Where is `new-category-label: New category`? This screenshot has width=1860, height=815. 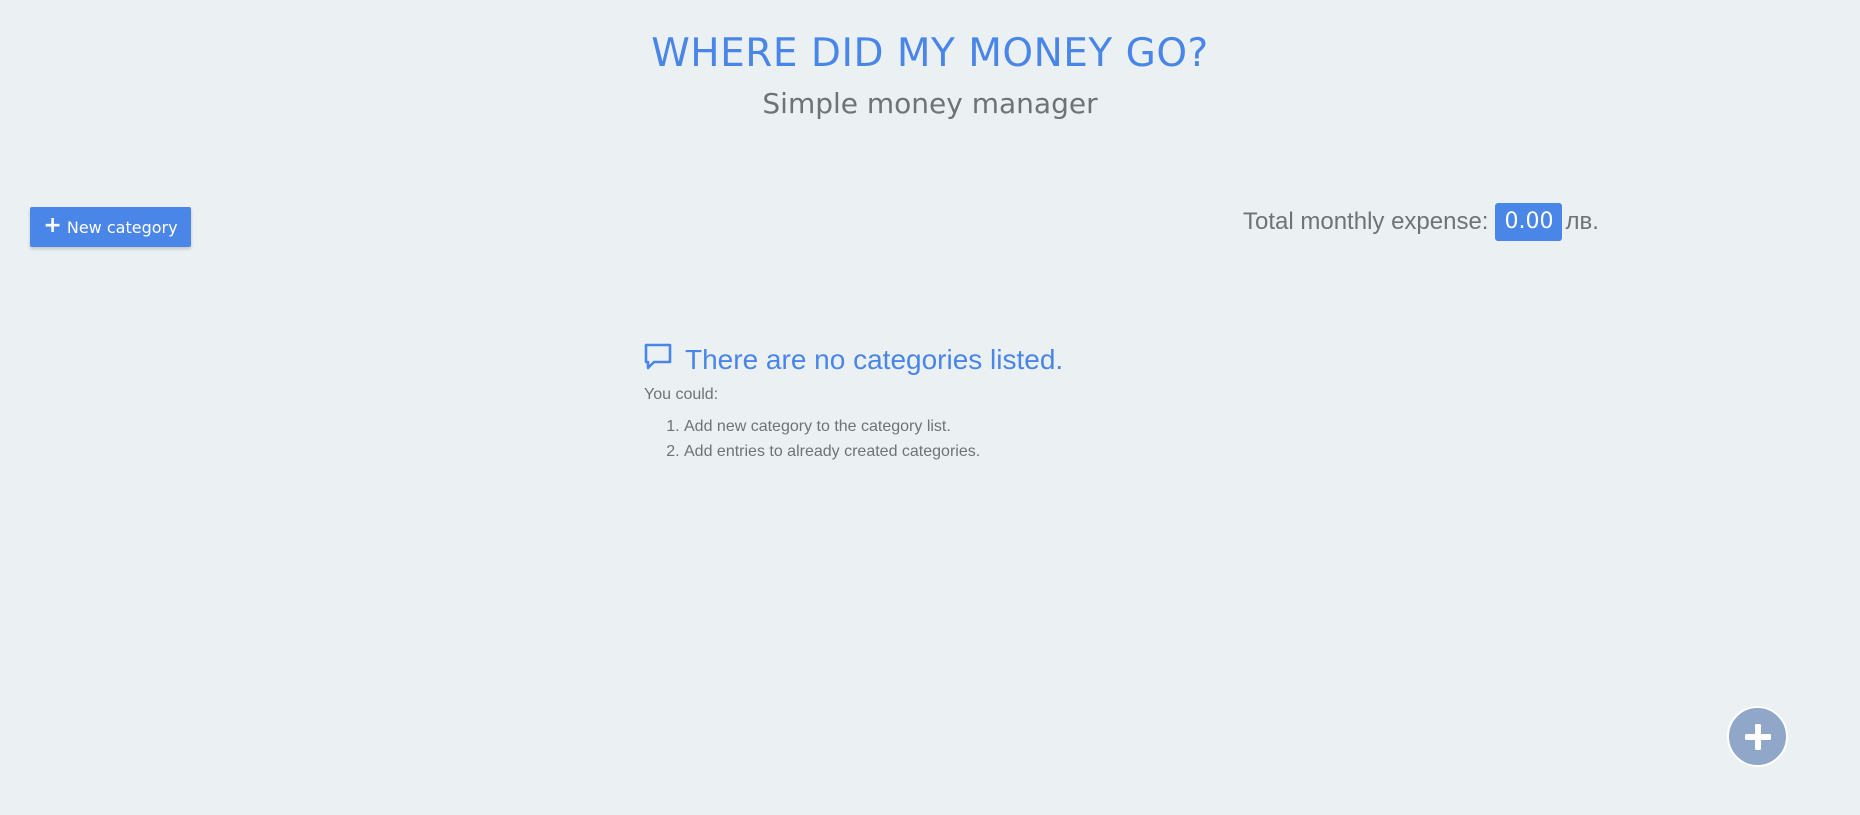 new-category-label: New category is located at coordinates (122, 227).